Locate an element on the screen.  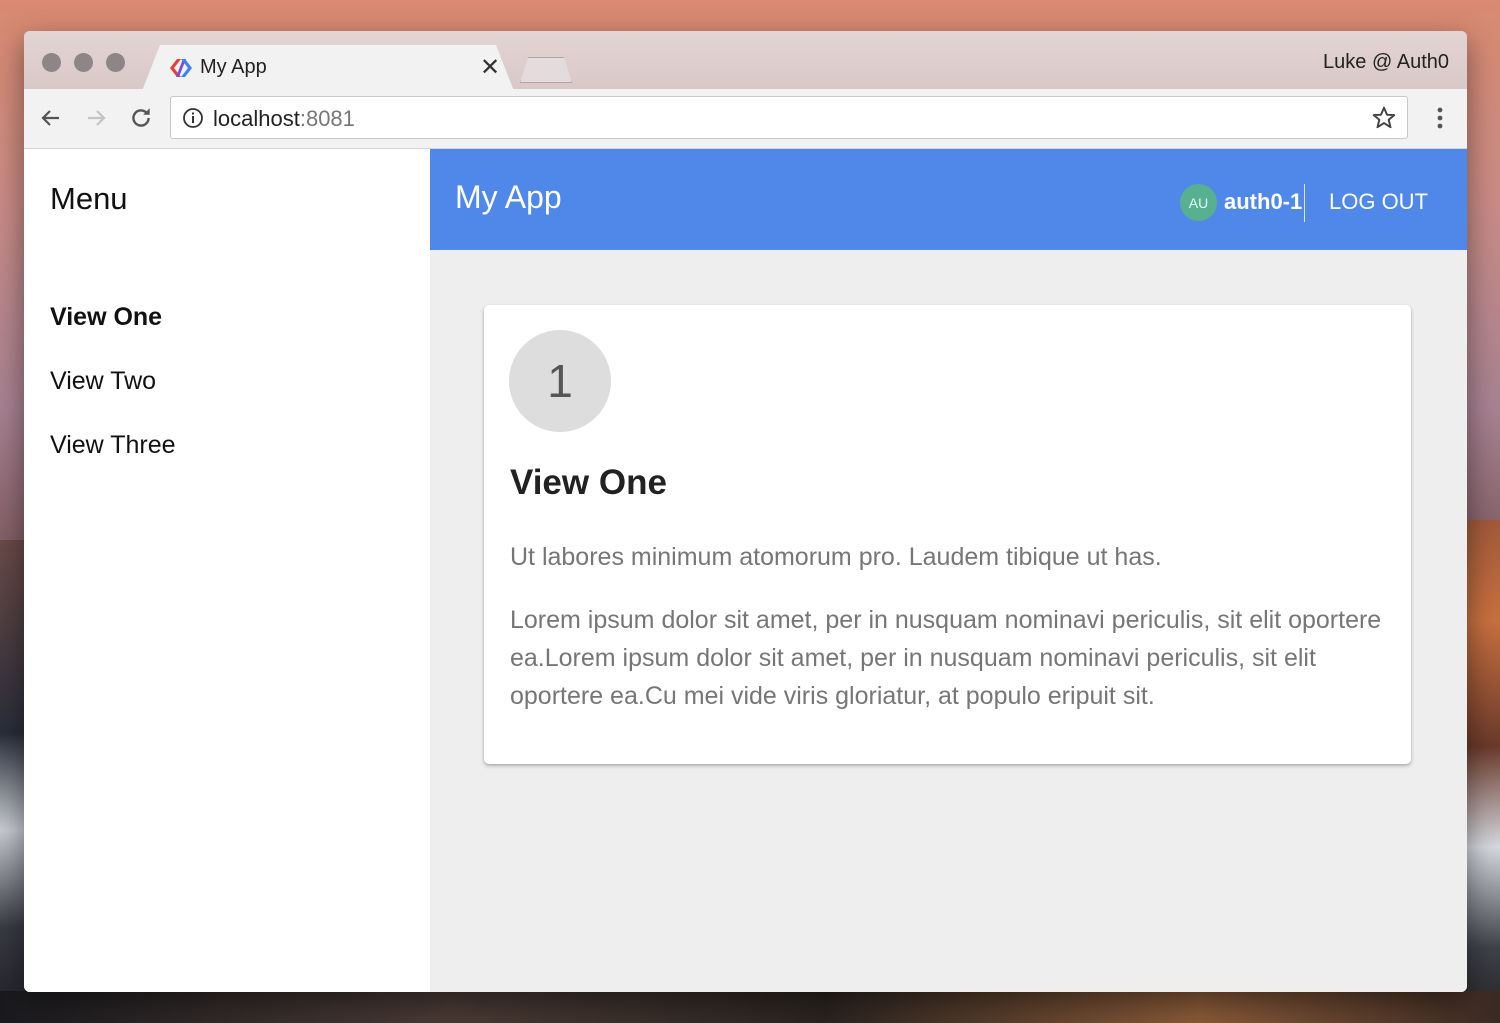
reload-button is located at coordinates (141, 118).